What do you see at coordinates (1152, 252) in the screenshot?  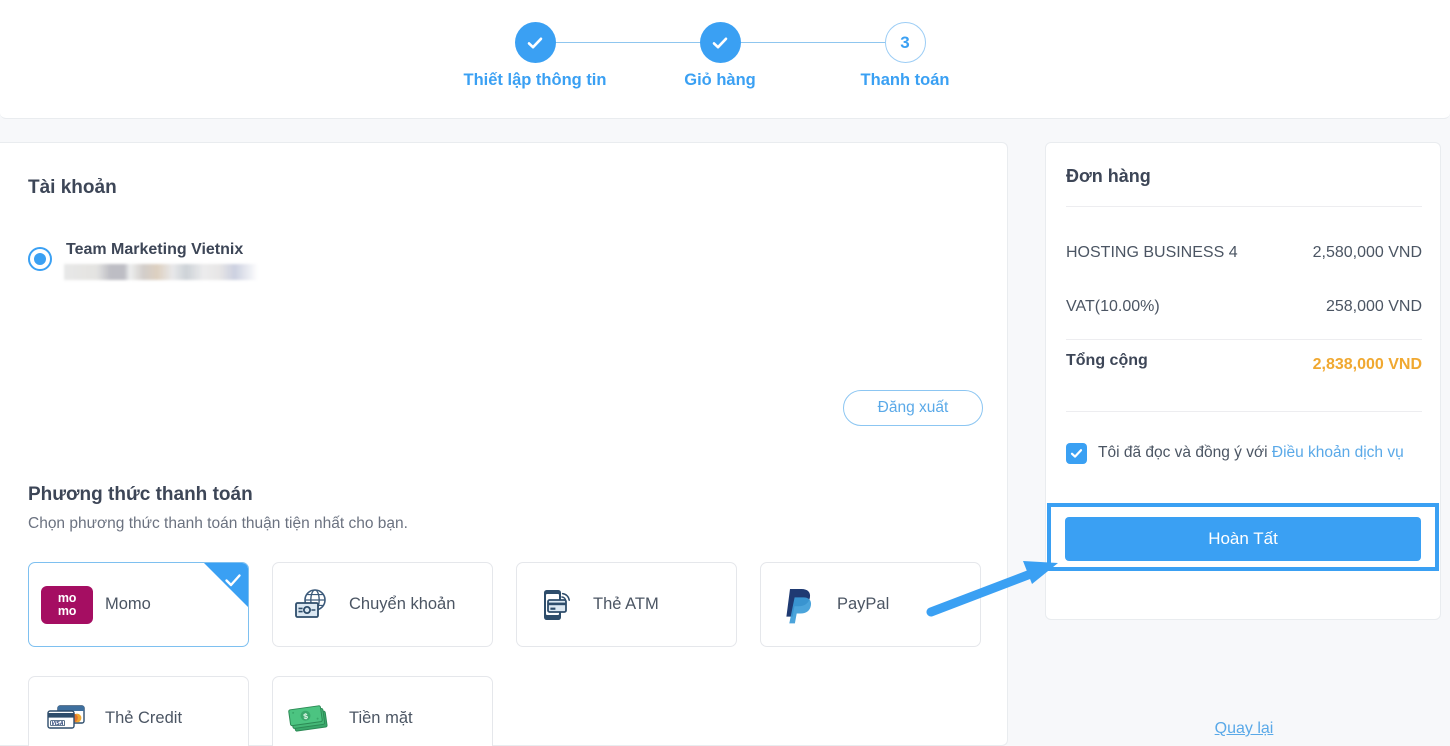 I see `order-line-label: HOSTING BUSINESS 4` at bounding box center [1152, 252].